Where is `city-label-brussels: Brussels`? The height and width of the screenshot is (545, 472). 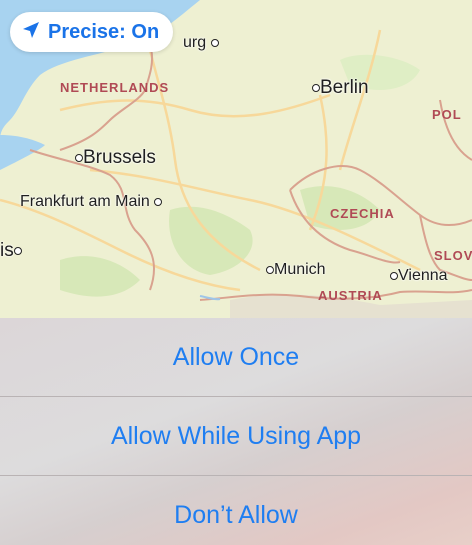
city-label-brussels: Brussels is located at coordinates (115, 157).